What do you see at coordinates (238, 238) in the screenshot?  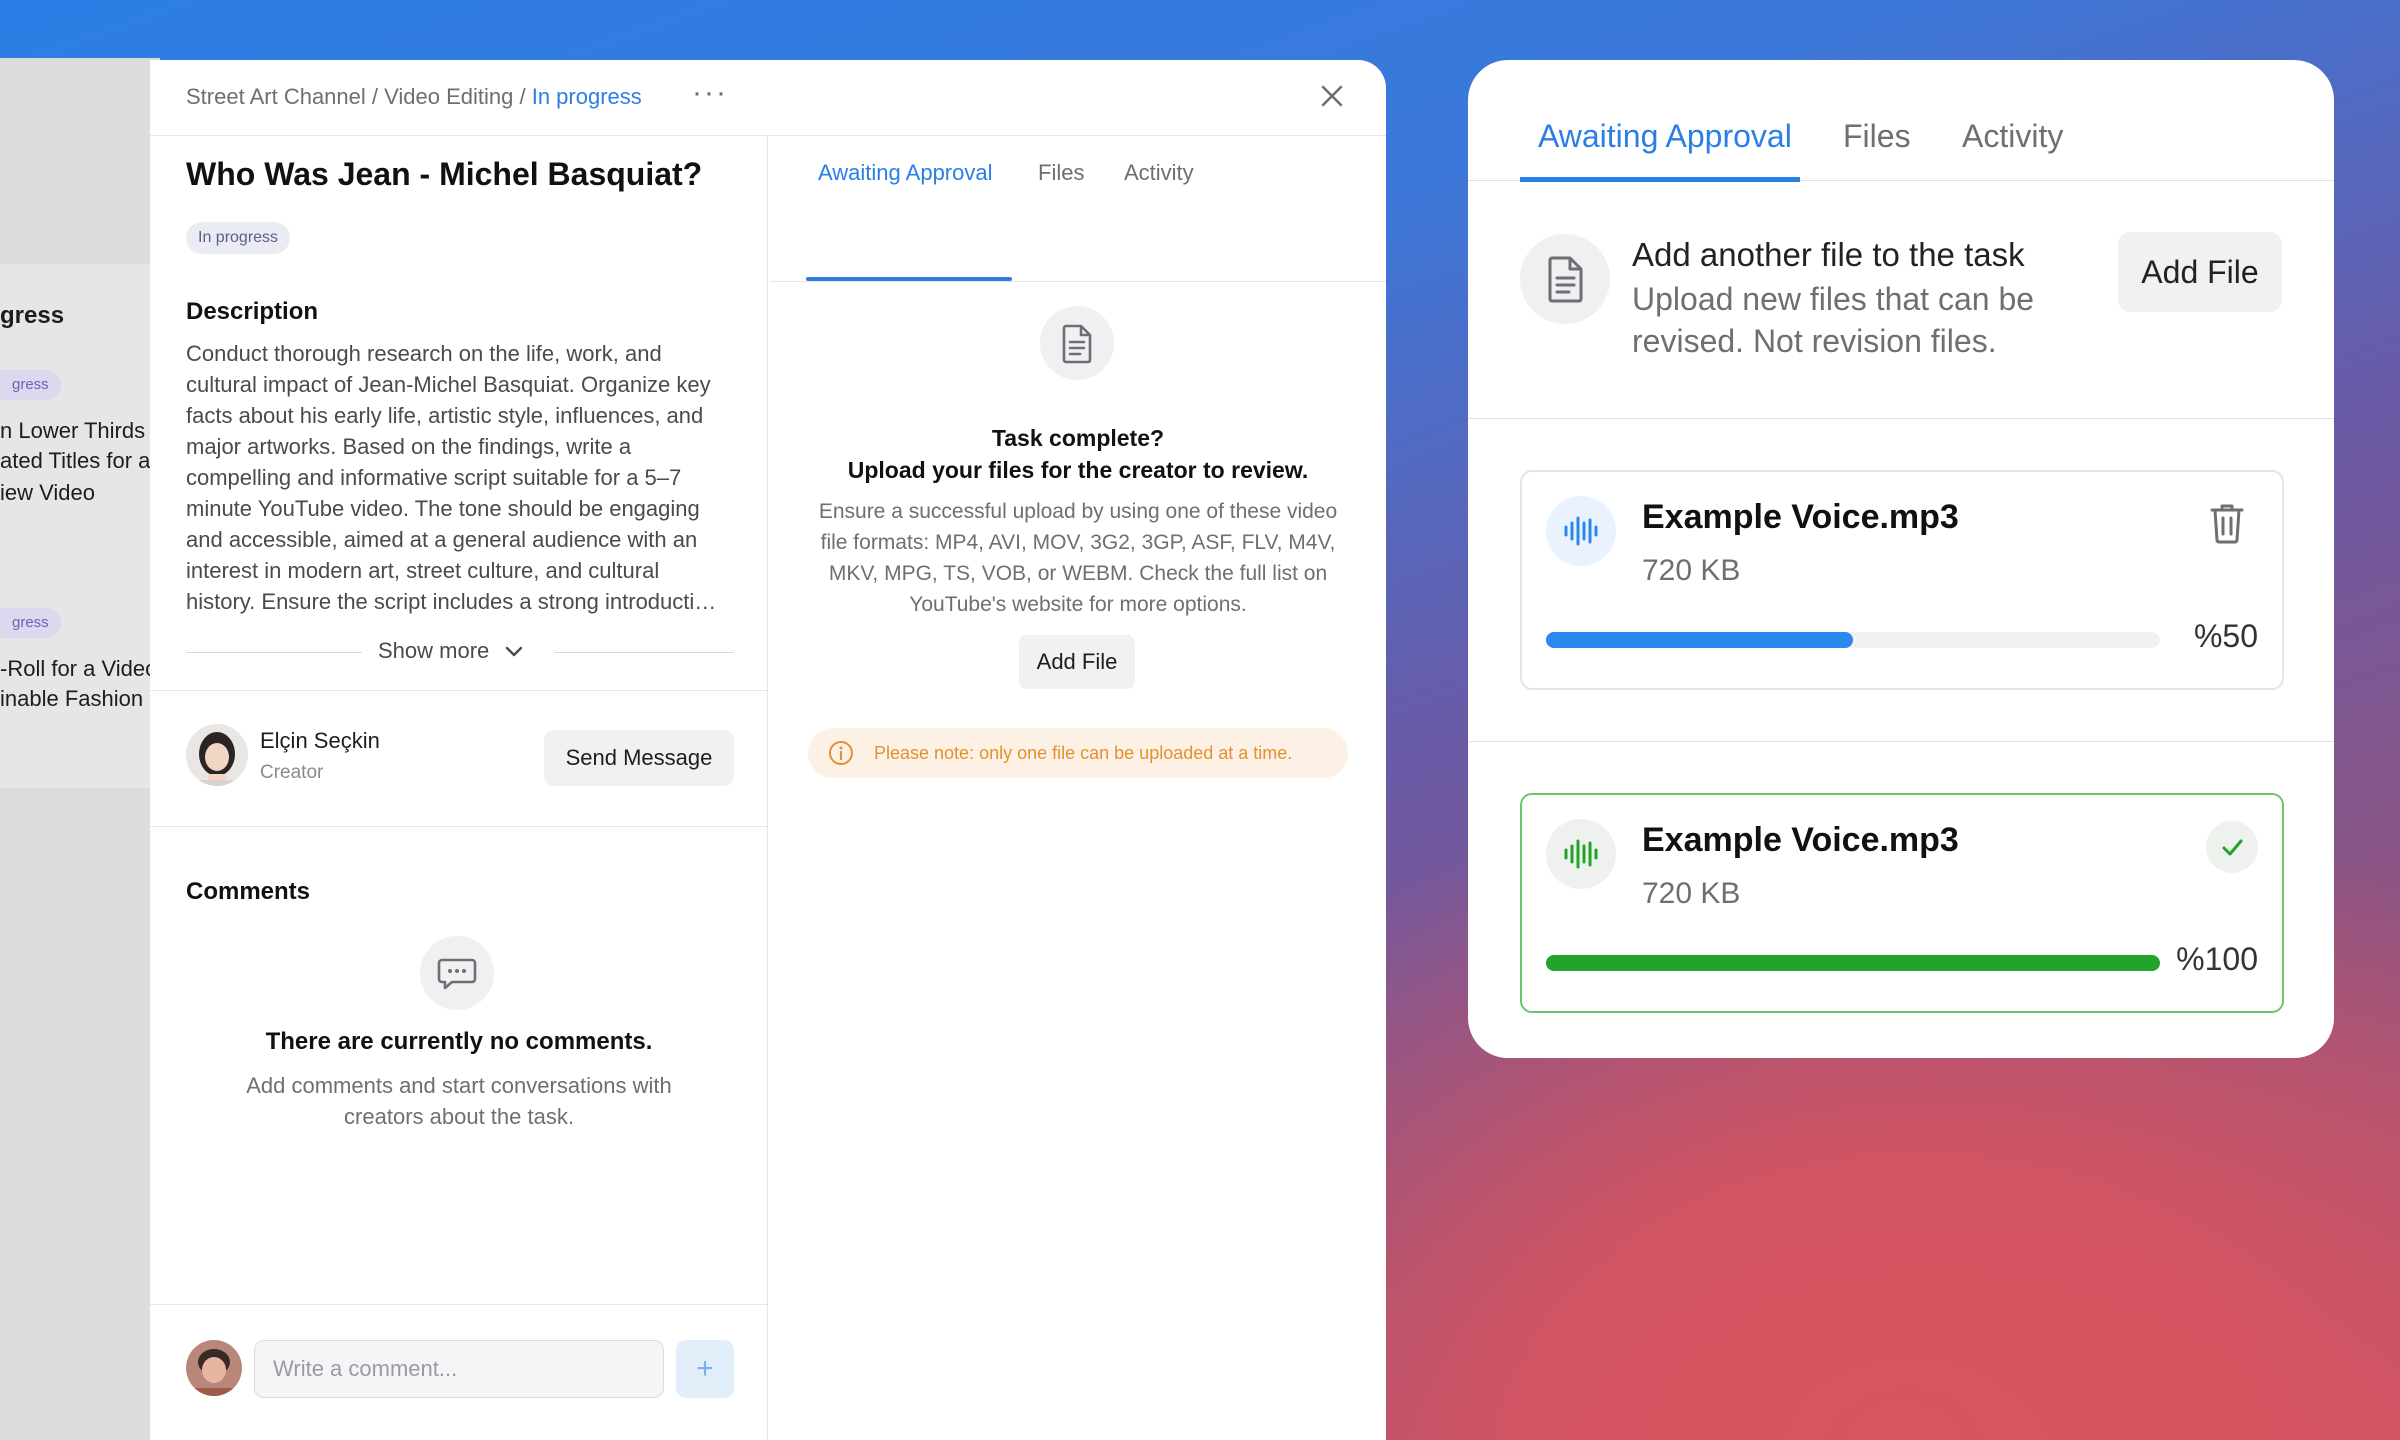 I see `status-badge: In progress` at bounding box center [238, 238].